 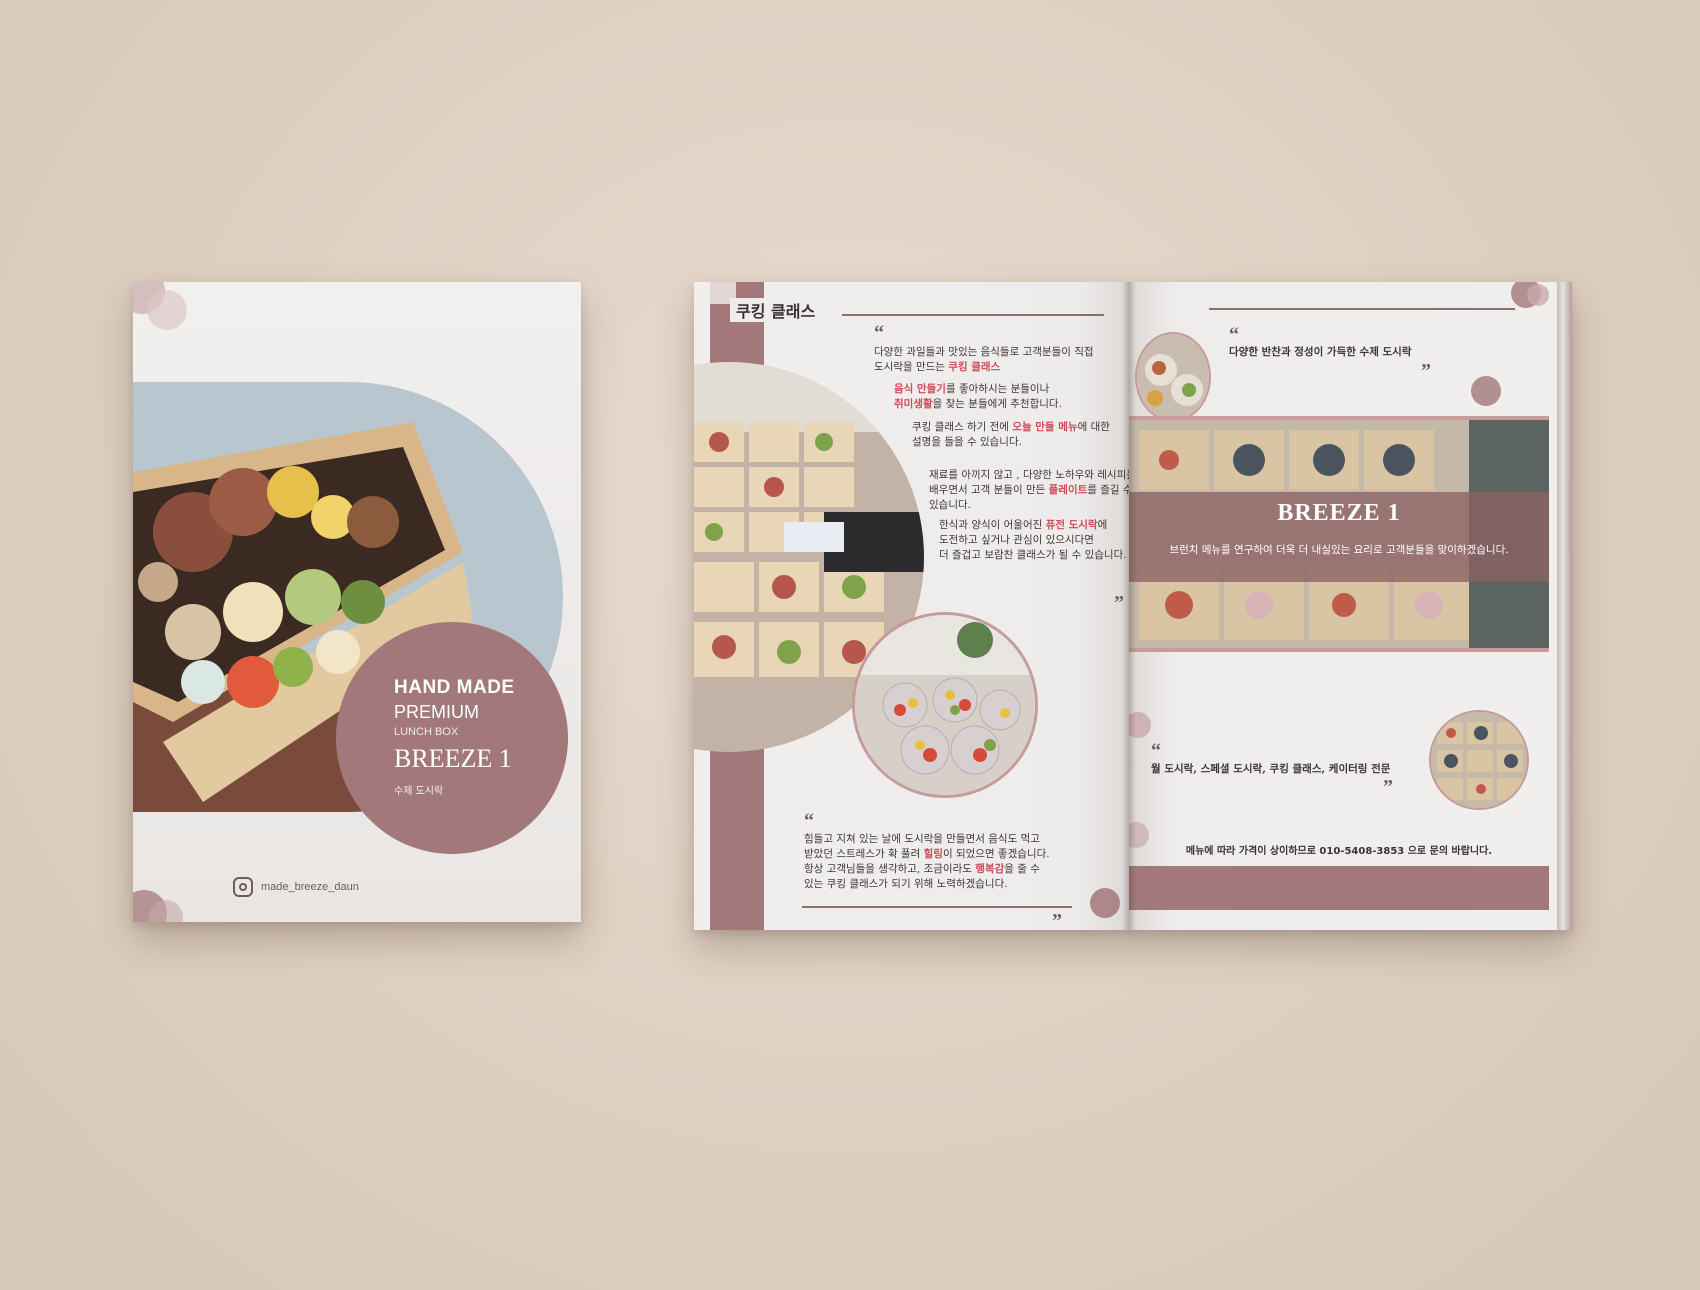 What do you see at coordinates (1339, 513) in the screenshot?
I see `banner-title: BREEZE 1` at bounding box center [1339, 513].